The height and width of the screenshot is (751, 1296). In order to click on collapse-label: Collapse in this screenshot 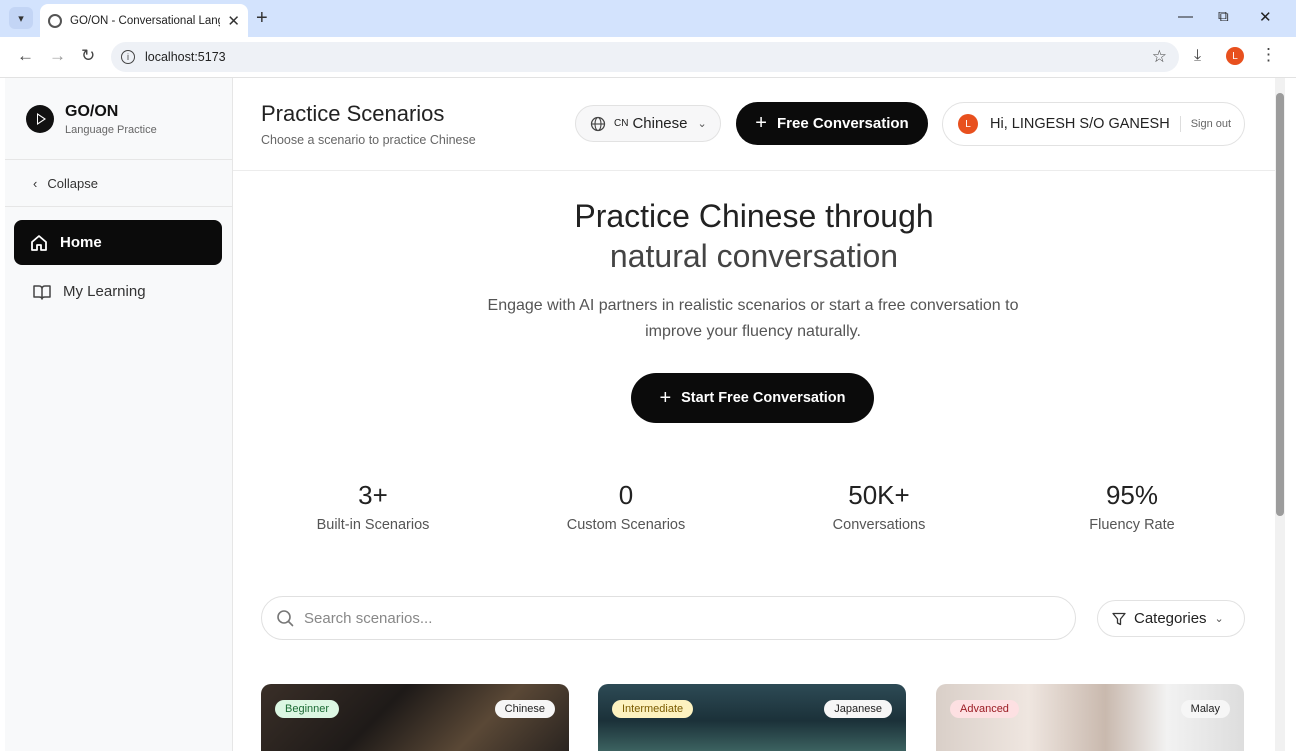, I will do `click(72, 183)`.